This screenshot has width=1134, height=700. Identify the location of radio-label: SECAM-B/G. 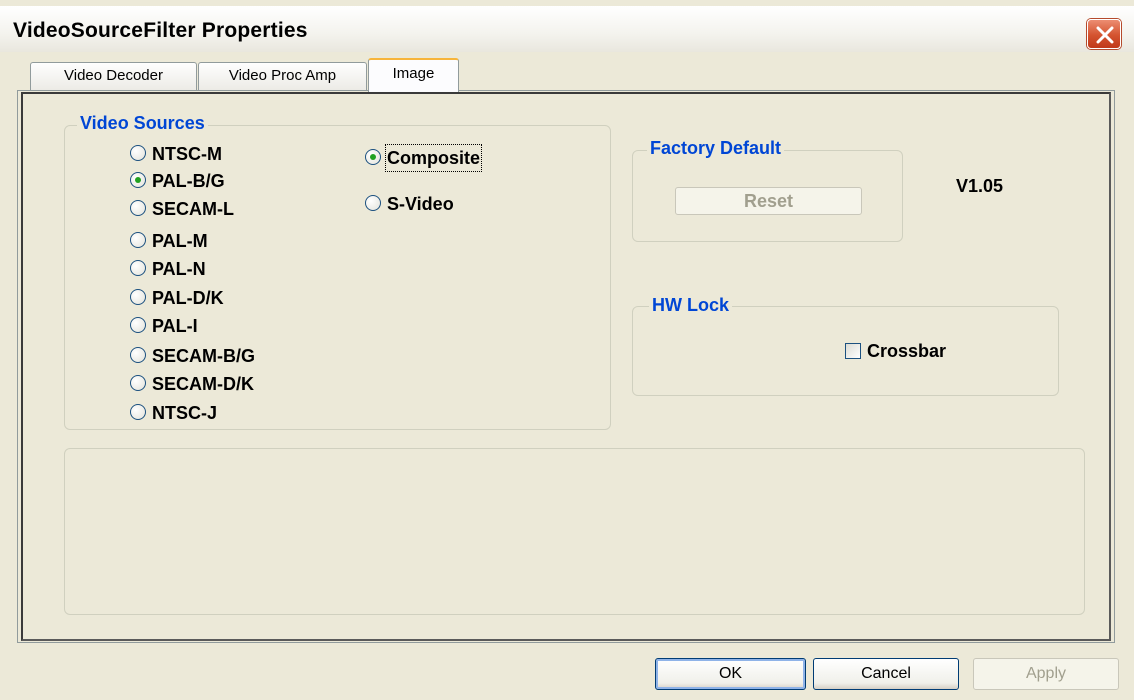
(203, 356).